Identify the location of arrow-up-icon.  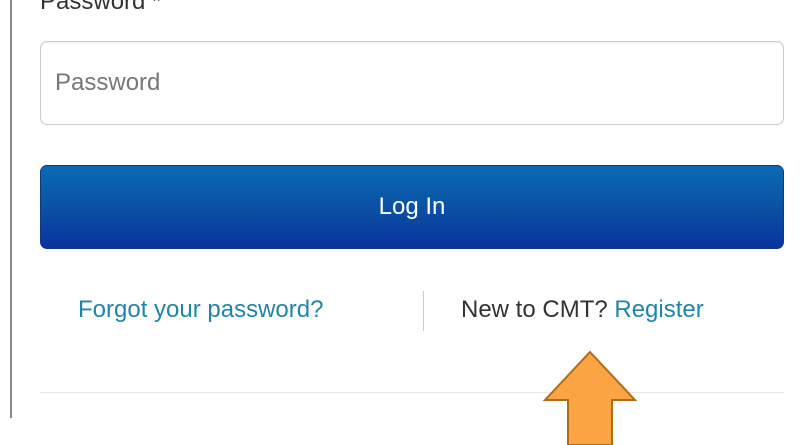
(590, 397).